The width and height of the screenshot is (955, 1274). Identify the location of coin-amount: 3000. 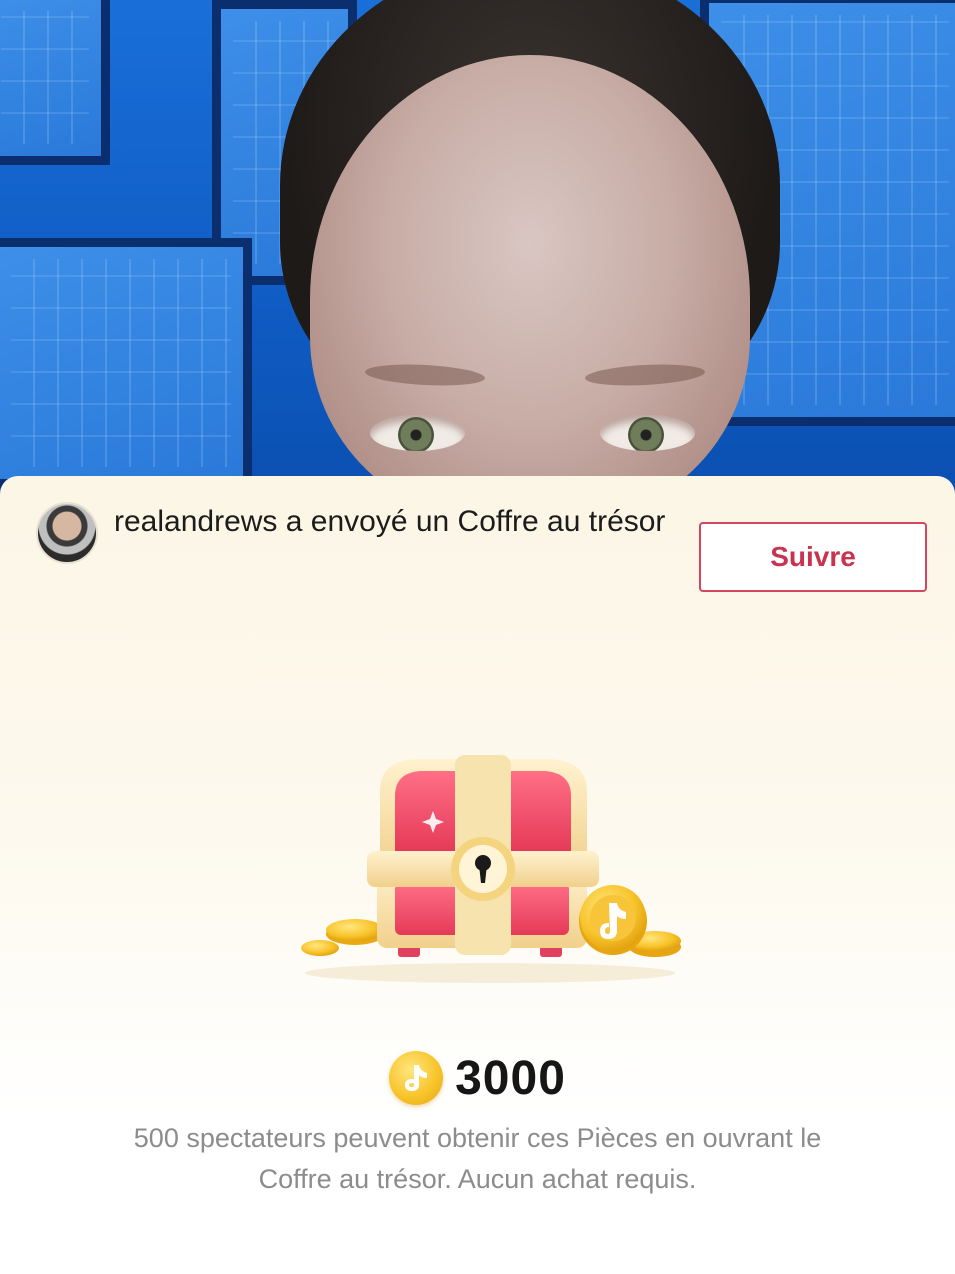
(510, 1078).